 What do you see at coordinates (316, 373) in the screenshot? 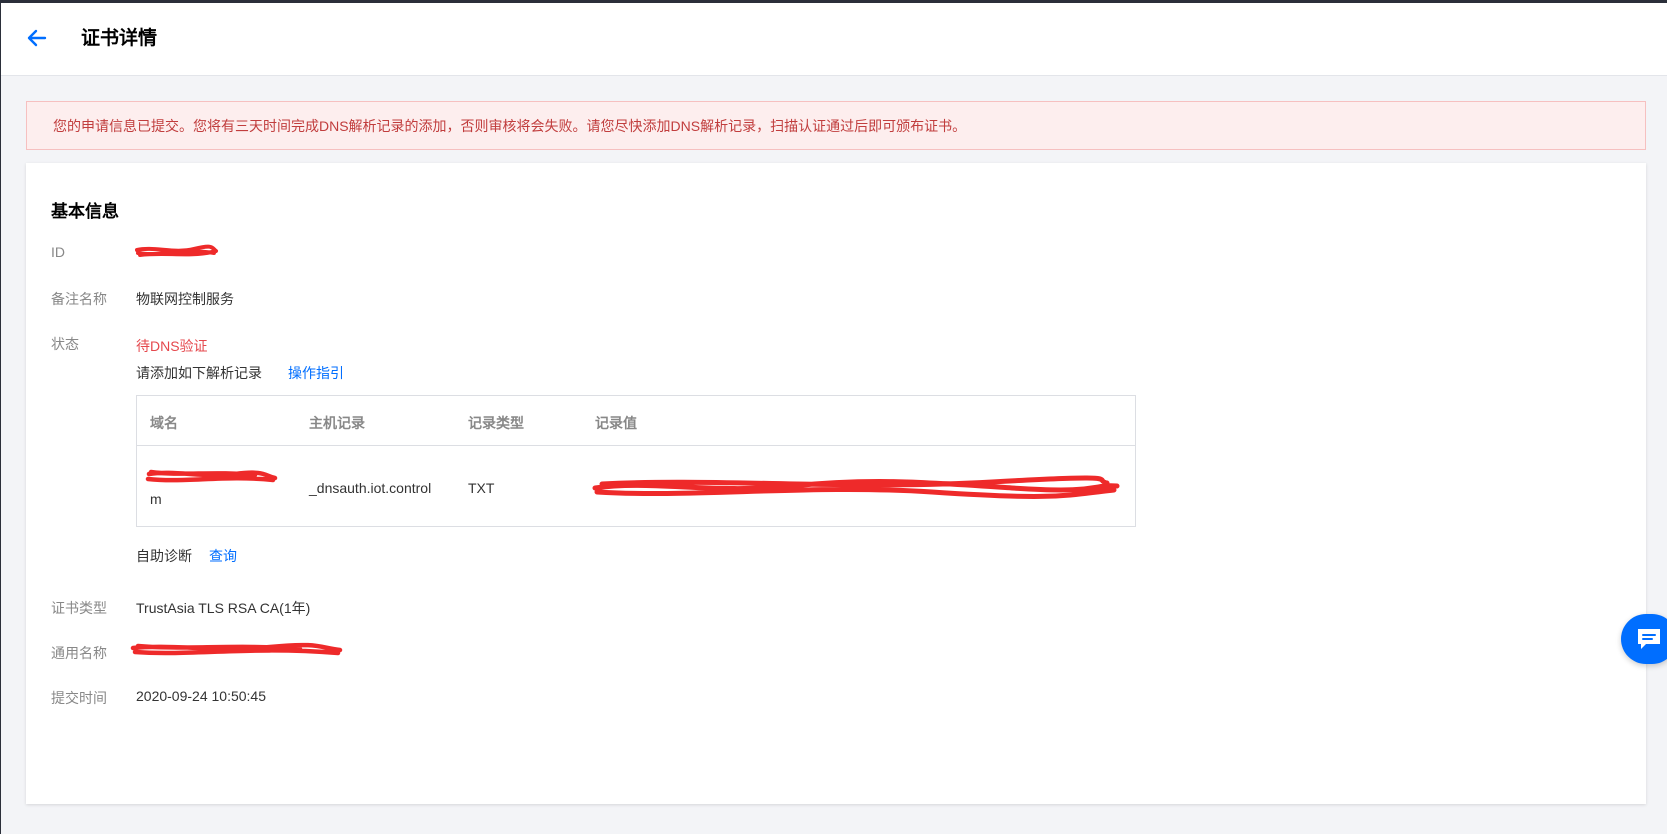
I see `guide-link: 操作指引` at bounding box center [316, 373].